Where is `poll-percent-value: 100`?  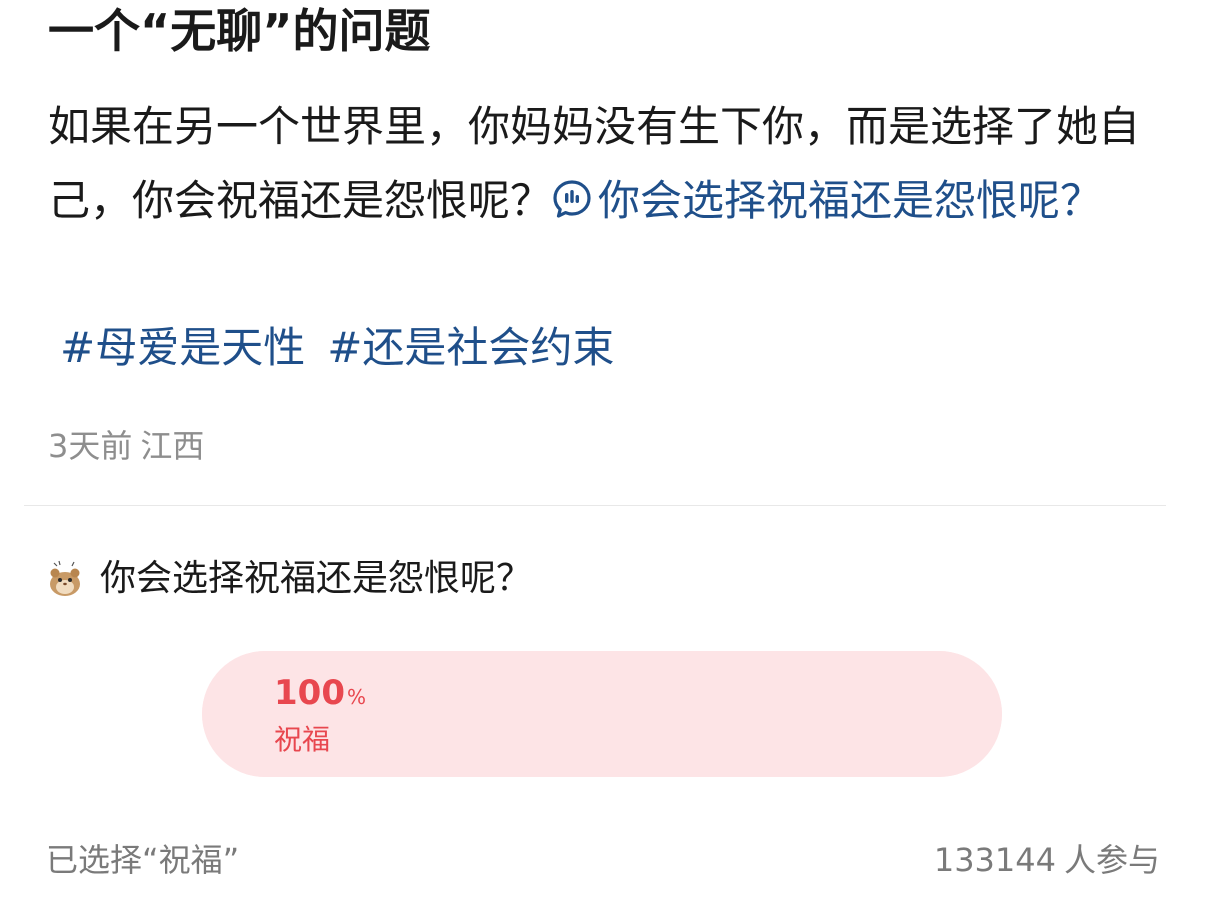 poll-percent-value: 100 is located at coordinates (309, 693).